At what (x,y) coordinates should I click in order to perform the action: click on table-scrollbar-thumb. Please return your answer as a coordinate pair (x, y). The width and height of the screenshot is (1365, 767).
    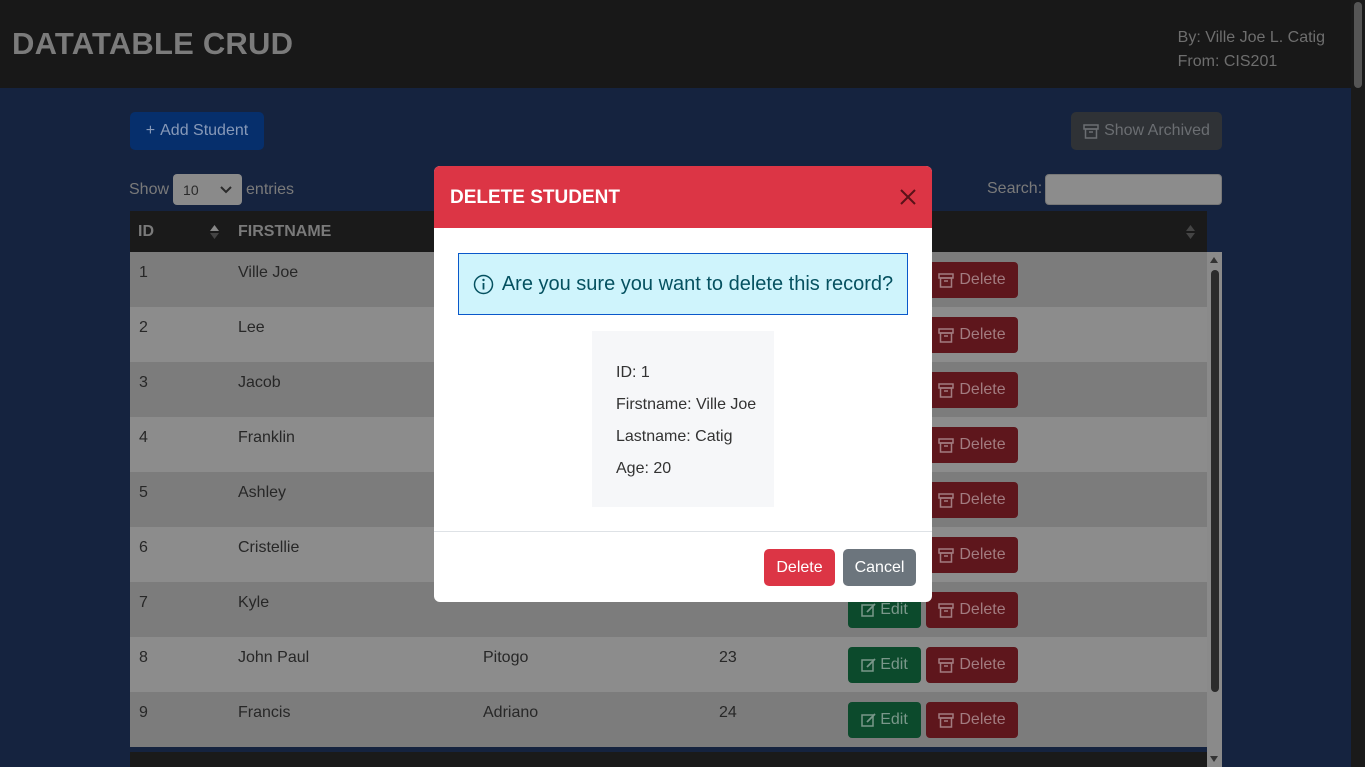
    Looking at the image, I should click on (1215, 481).